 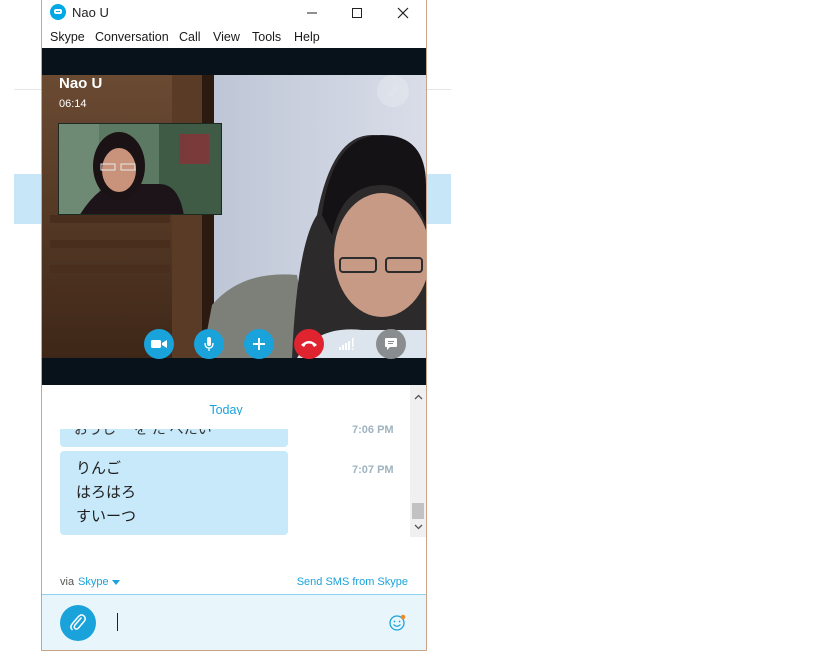 I want to click on via-service-label: Skype, so click(x=93, y=582).